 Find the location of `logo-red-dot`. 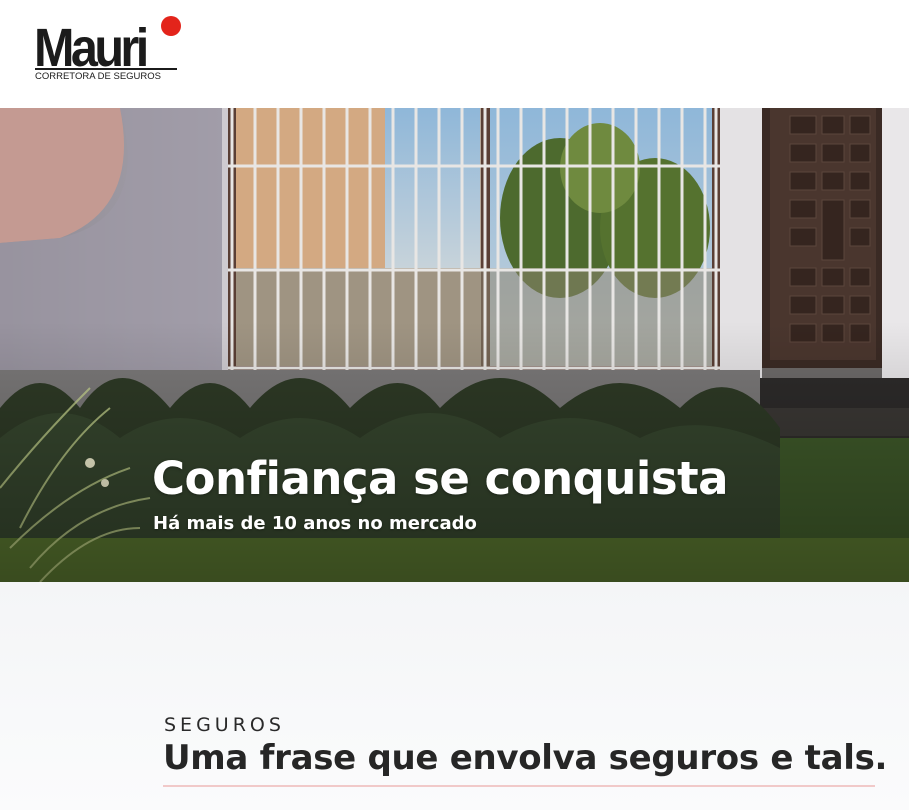

logo-red-dot is located at coordinates (171, 26).